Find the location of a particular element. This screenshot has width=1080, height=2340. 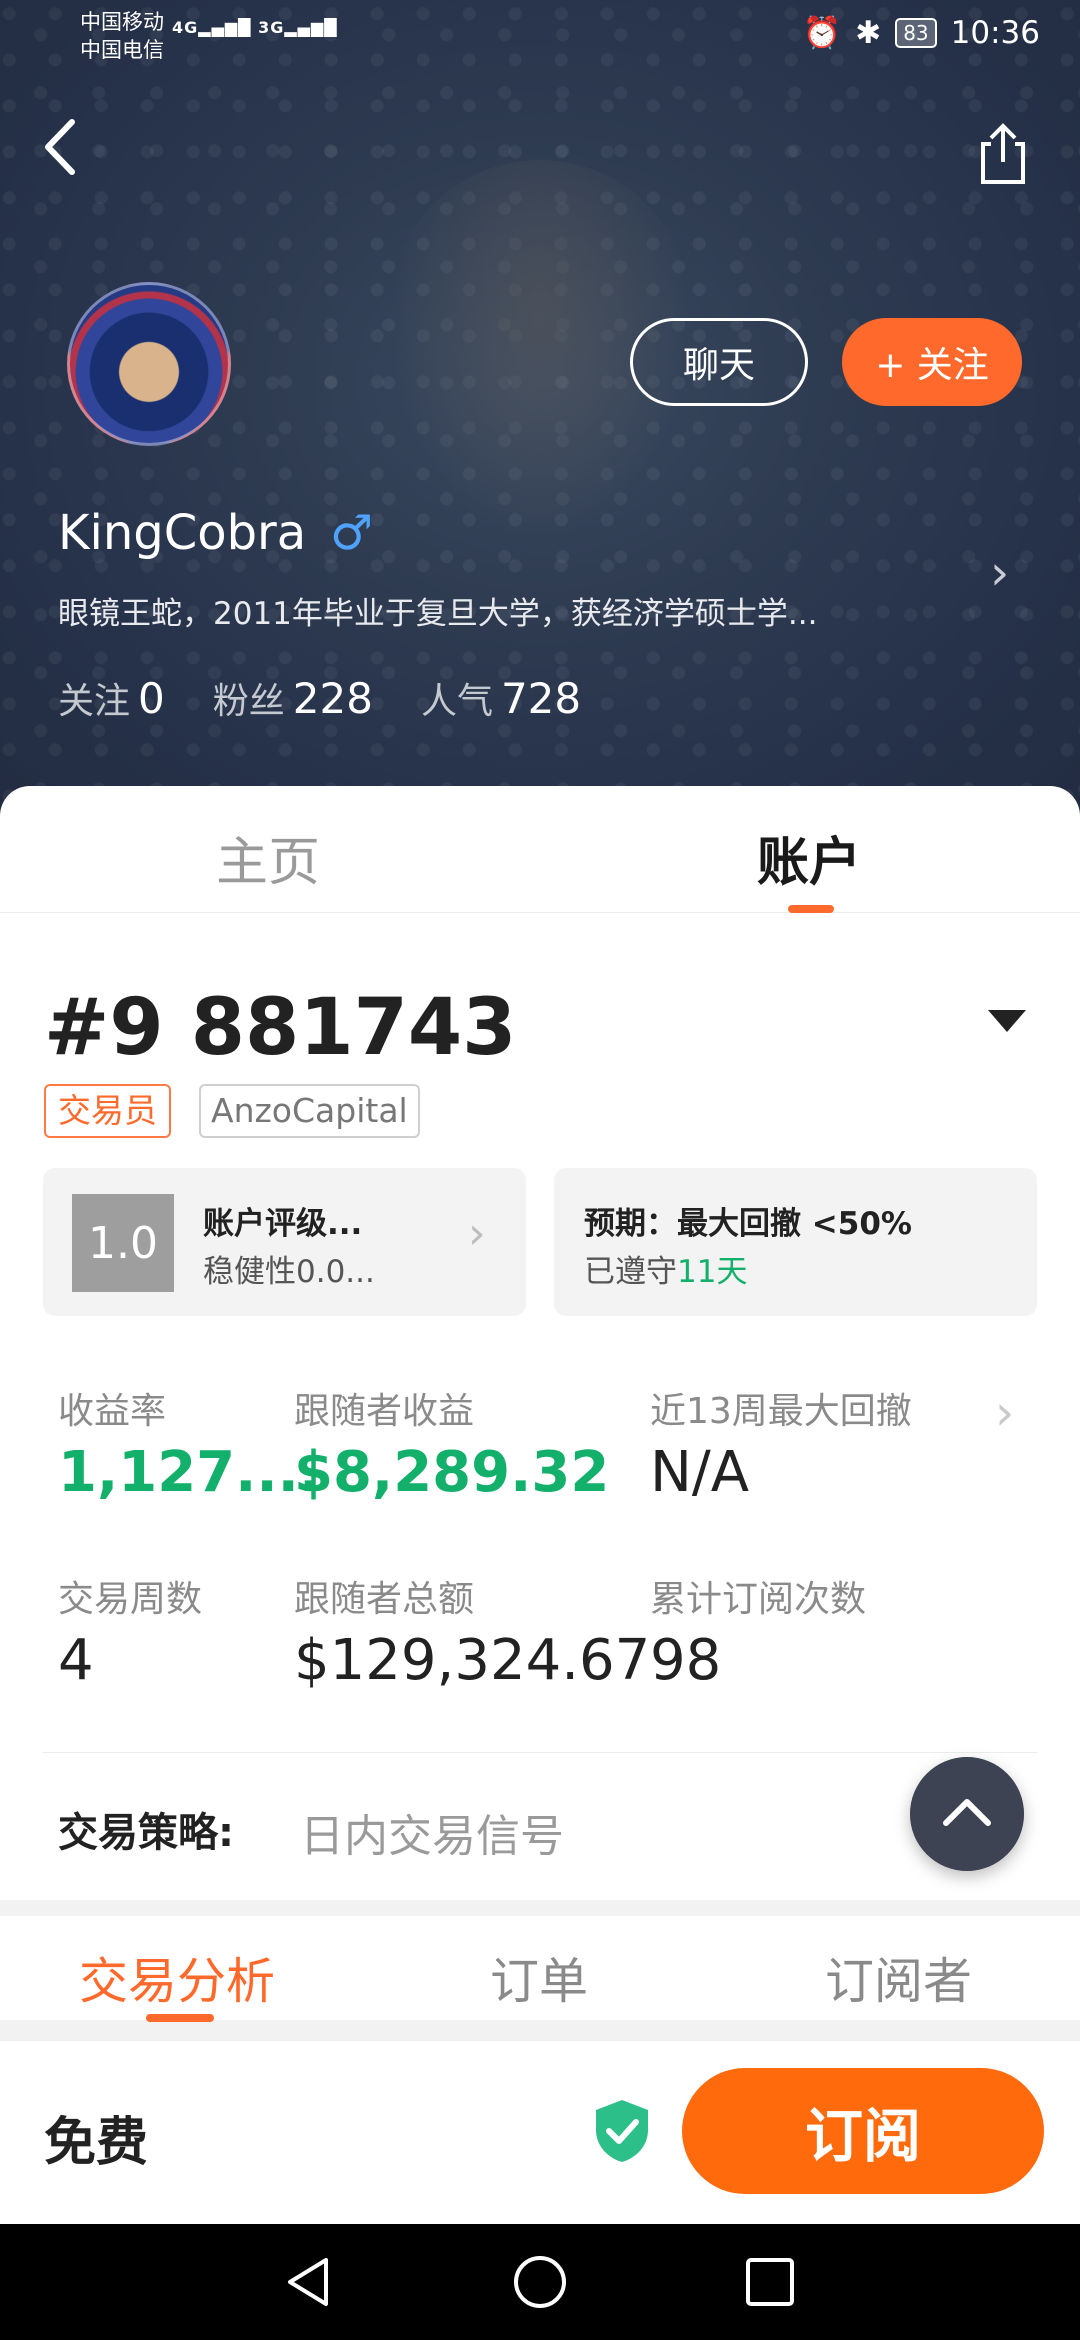

carrier-1: 中国移动 is located at coordinates (122, 22).